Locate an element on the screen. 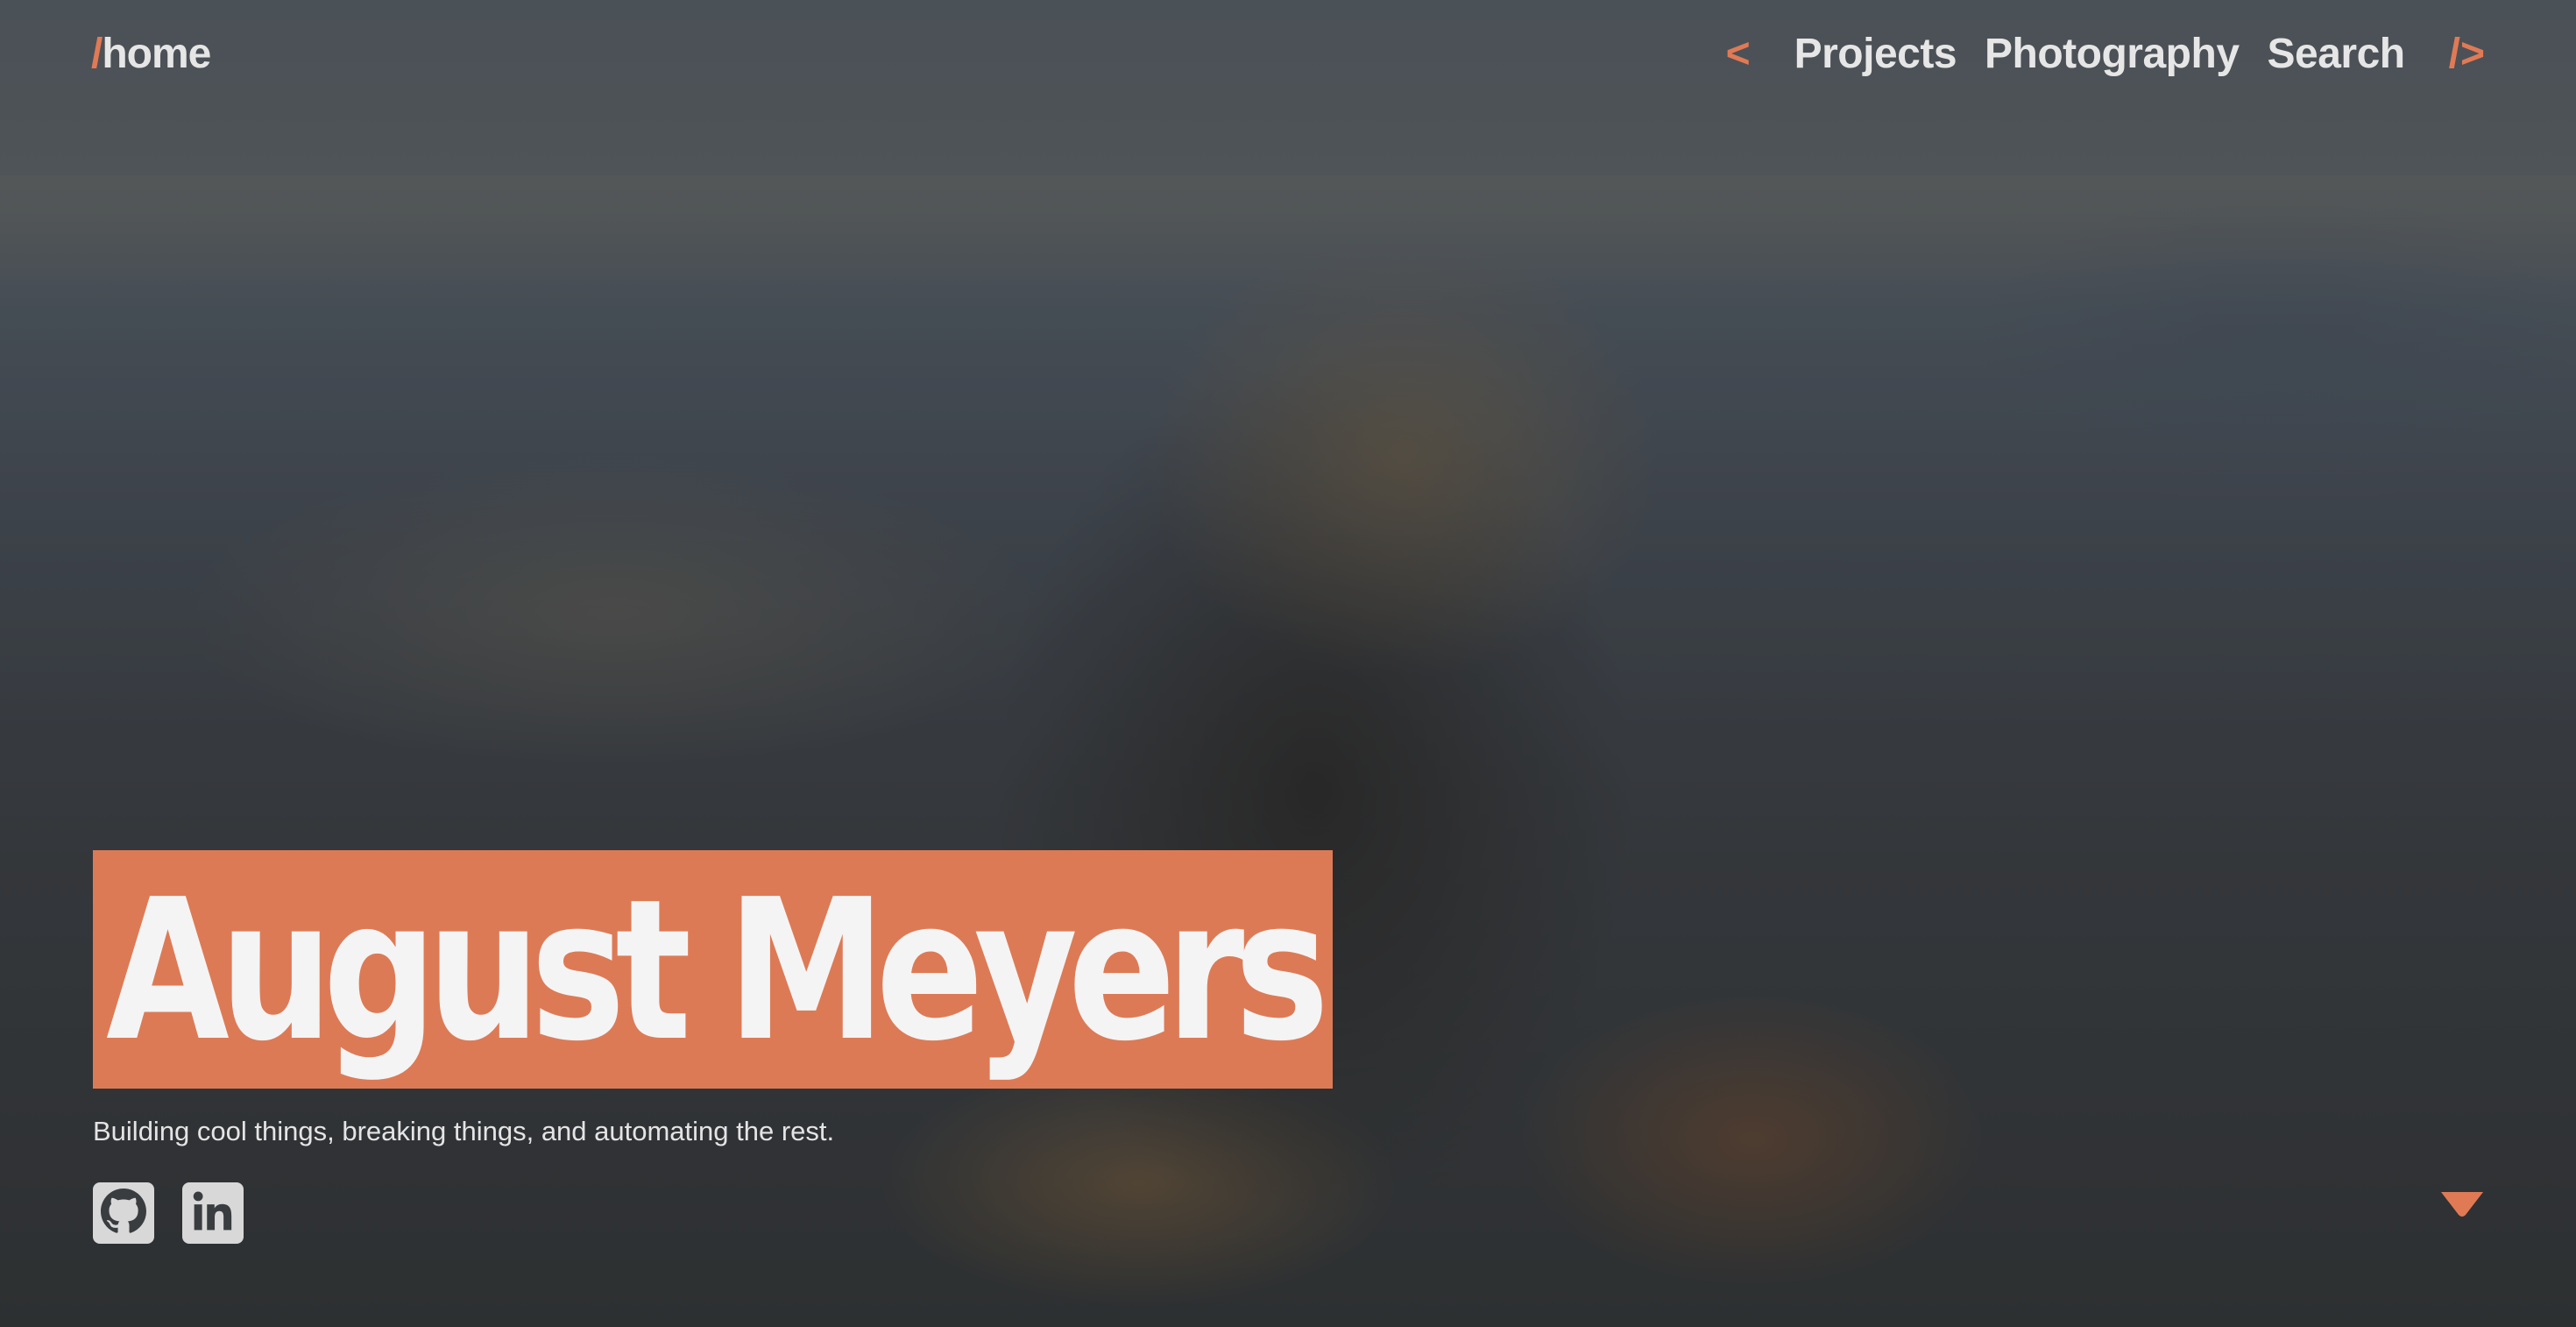  home-slash: / is located at coordinates (97, 54).